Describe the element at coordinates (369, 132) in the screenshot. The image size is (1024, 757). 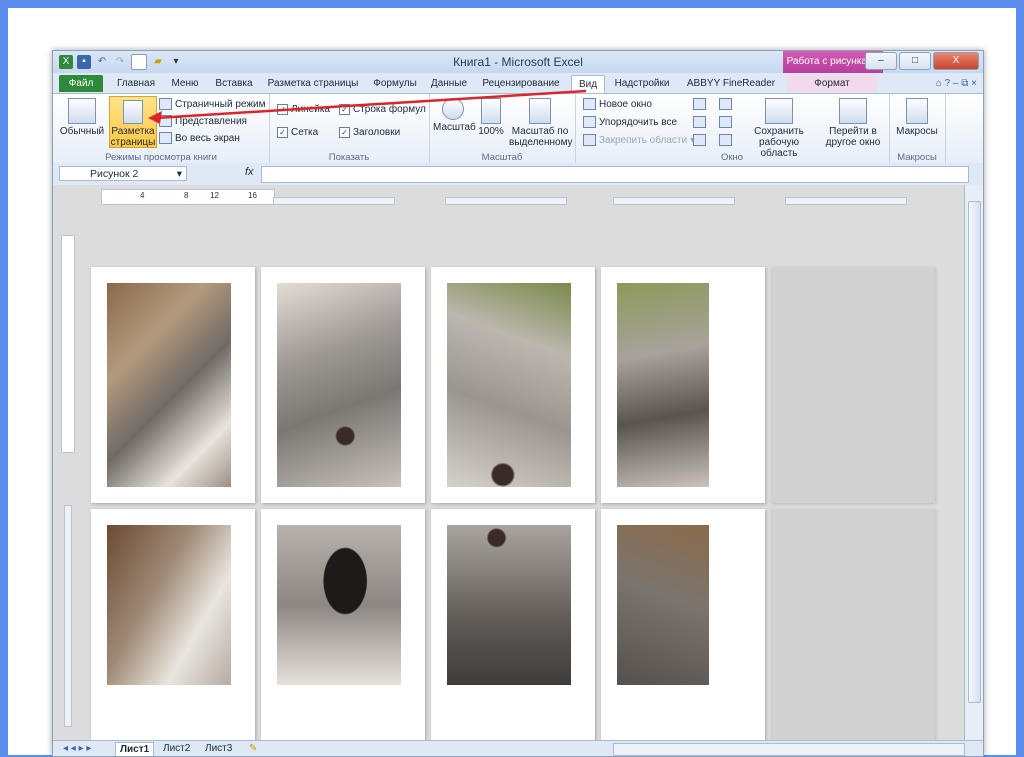
I see `headings-checkbox: ✓ Заголовки` at that location.